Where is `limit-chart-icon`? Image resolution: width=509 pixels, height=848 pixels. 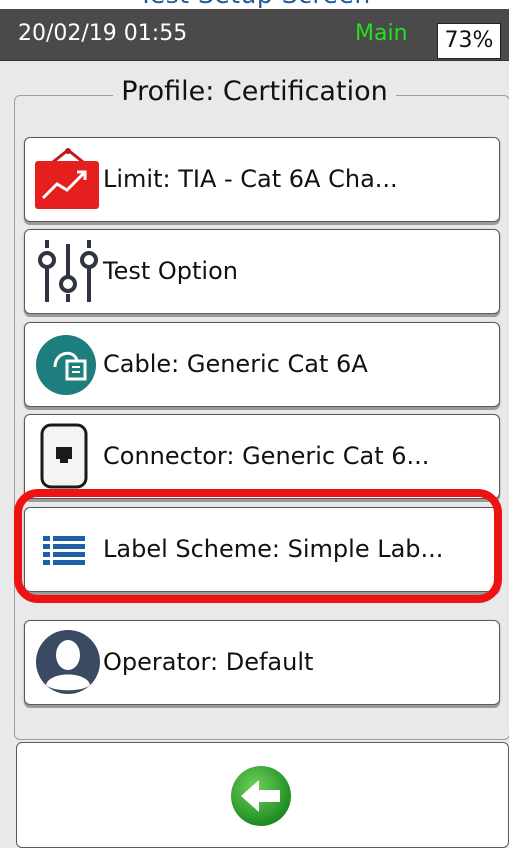 limit-chart-icon is located at coordinates (68, 179).